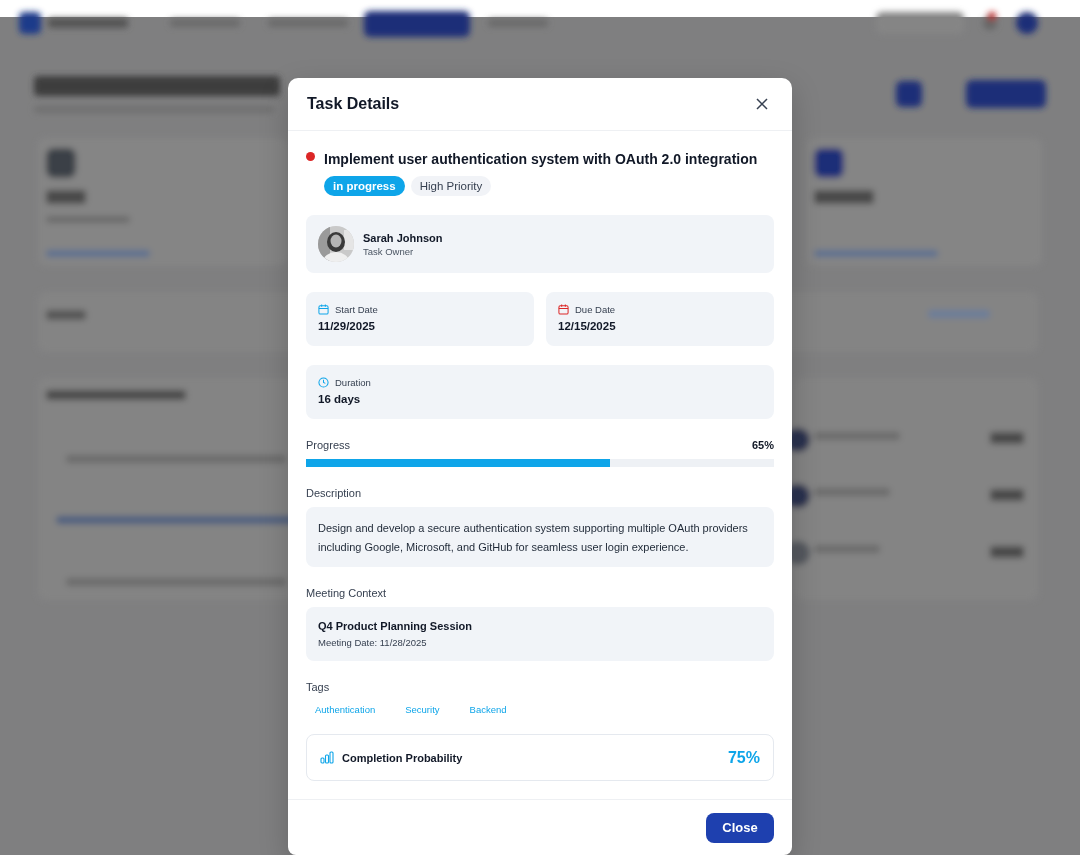  Describe the element at coordinates (310, 156) in the screenshot. I see `priority-dot` at that location.